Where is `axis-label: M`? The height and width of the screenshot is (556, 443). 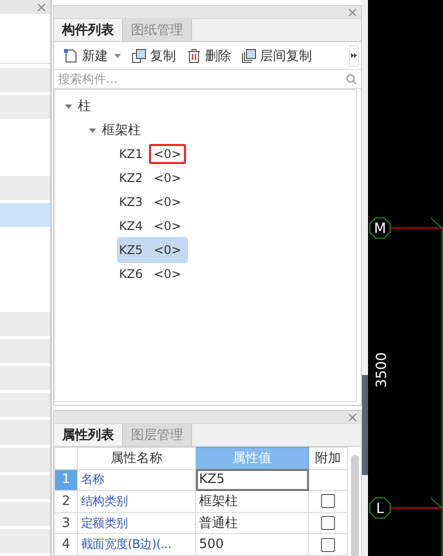 axis-label: M is located at coordinates (380, 229).